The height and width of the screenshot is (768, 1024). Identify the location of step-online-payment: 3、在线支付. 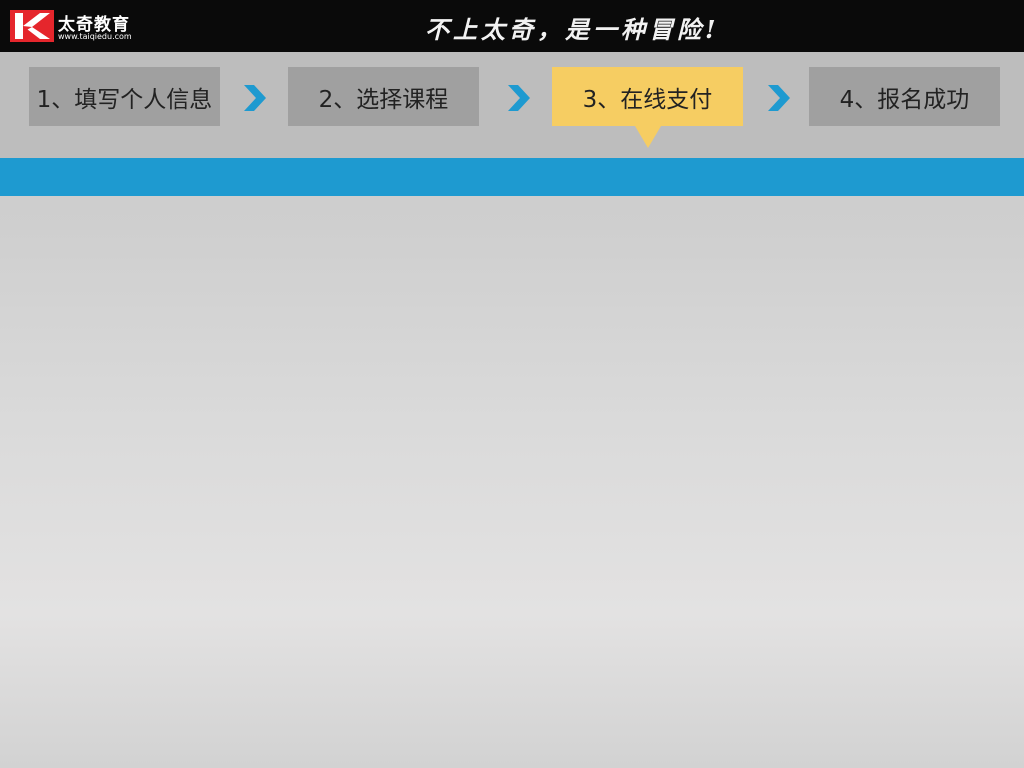
(647, 96).